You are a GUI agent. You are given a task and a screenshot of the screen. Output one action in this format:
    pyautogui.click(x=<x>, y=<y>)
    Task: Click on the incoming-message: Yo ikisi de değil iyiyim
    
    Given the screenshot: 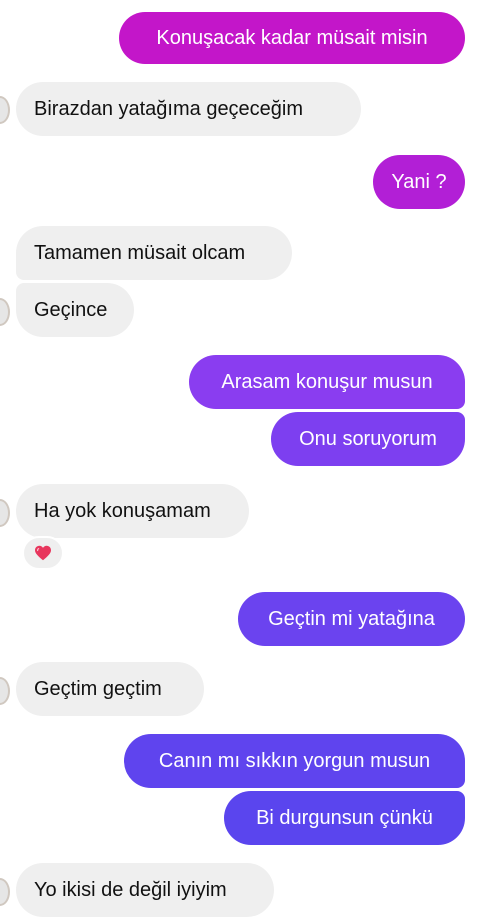 What is the action you would take?
    pyautogui.click(x=145, y=890)
    